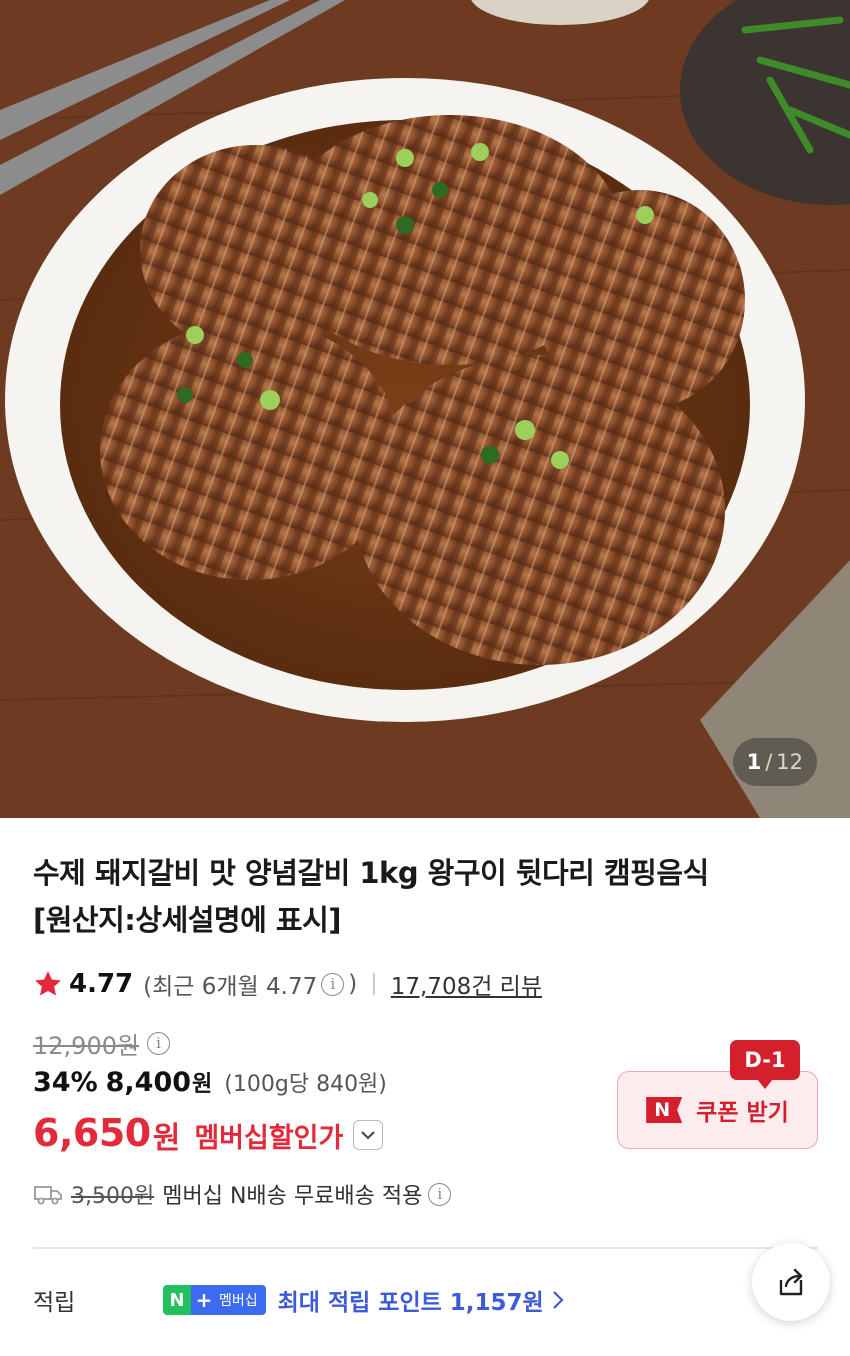 This screenshot has height=1356, width=850. I want to click on badge-text: 멤버십, so click(241, 1300).